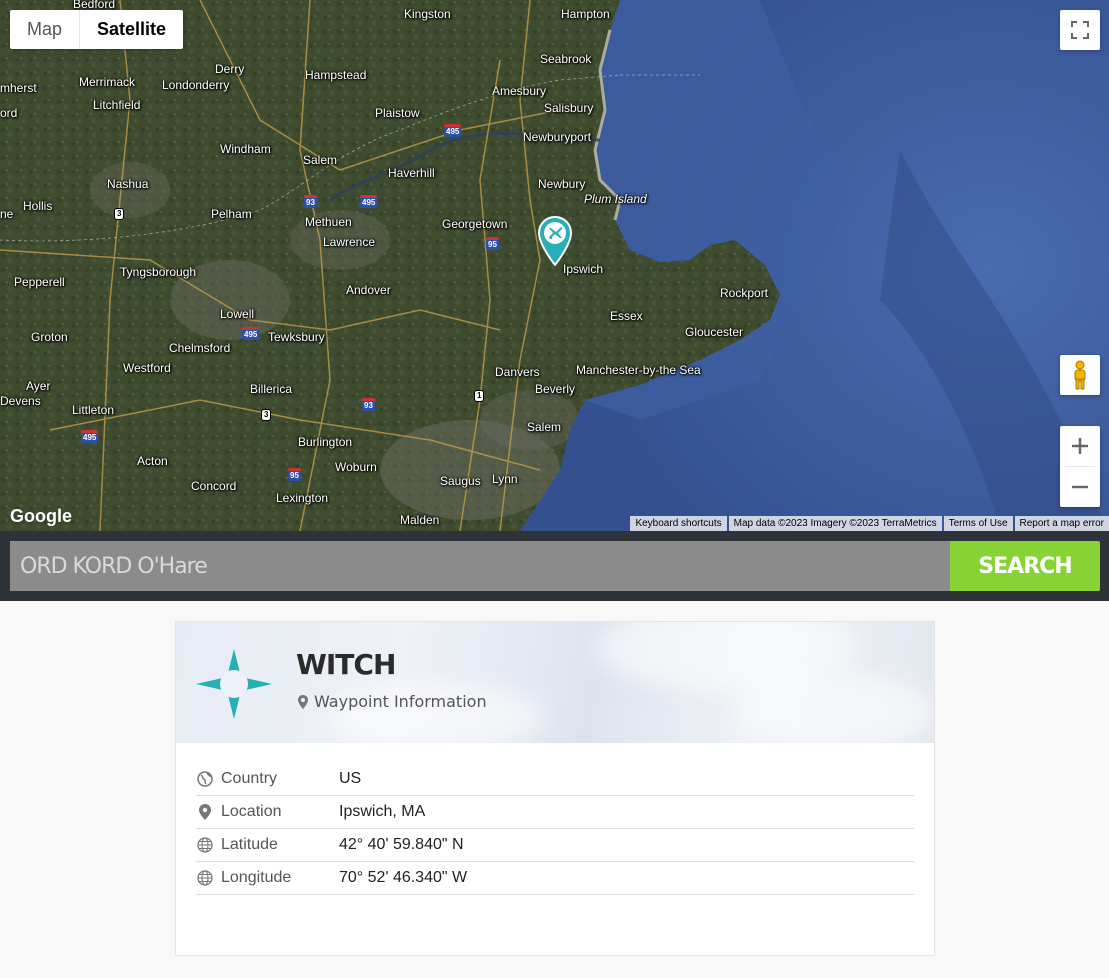 The height and width of the screenshot is (978, 1109). Describe the element at coordinates (460, 481) in the screenshot. I see `map-label: Saugus` at that location.